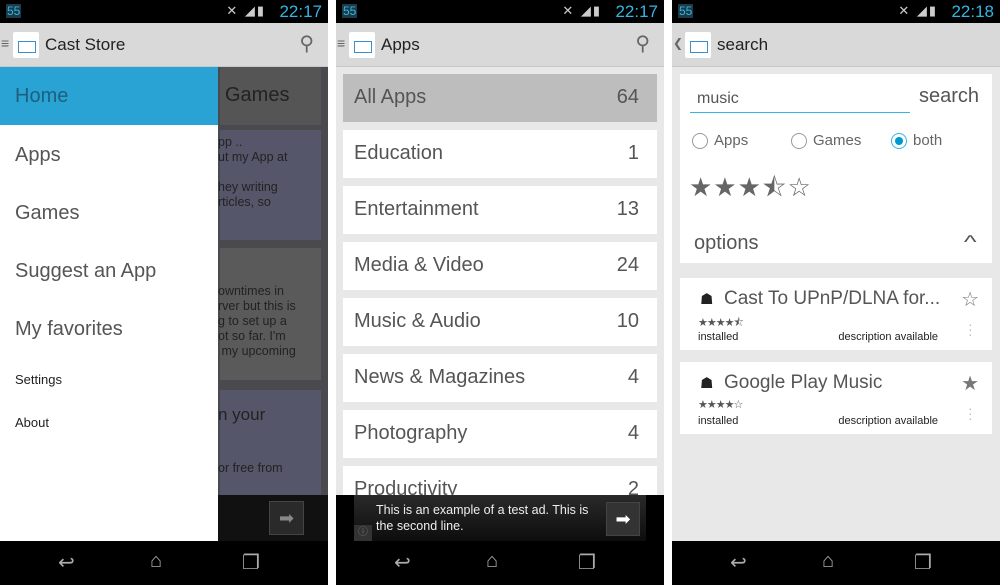 The width and height of the screenshot is (1001, 585). What do you see at coordinates (398, 153) in the screenshot?
I see `category-label: Education` at bounding box center [398, 153].